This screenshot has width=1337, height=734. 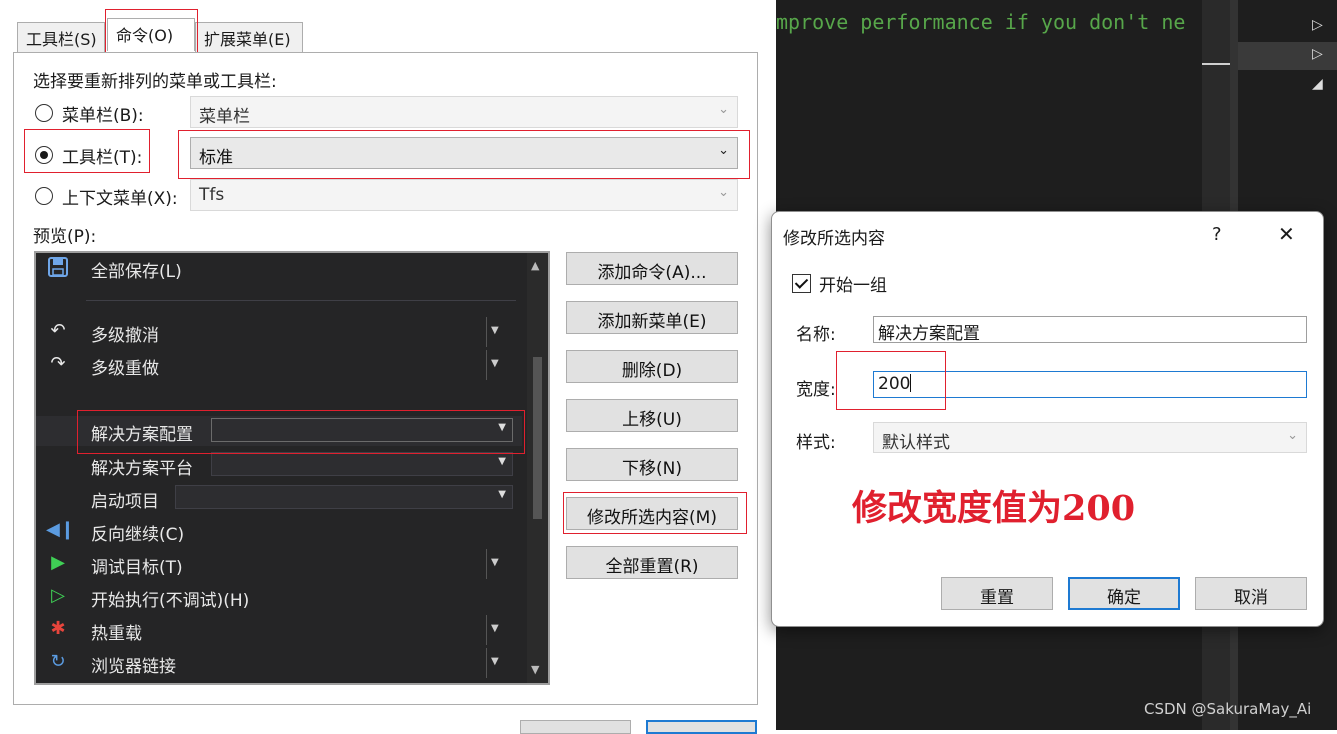 What do you see at coordinates (464, 153) in the screenshot?
I see `toolbar-select: 标准 ⌄` at bounding box center [464, 153].